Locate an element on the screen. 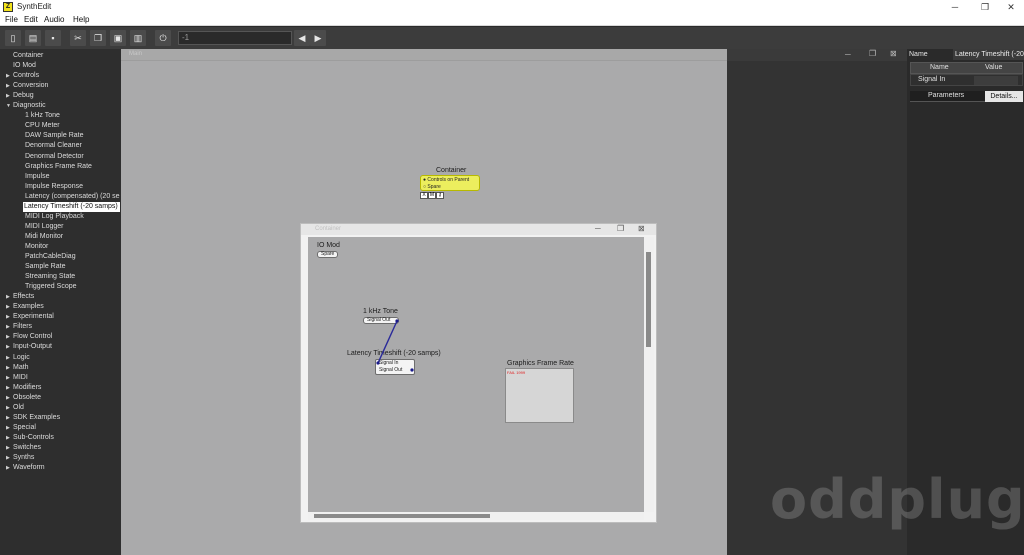 Image resolution: width=1024 pixels, height=555 pixels. tree-item: ▶ MIDI is located at coordinates (60, 378).